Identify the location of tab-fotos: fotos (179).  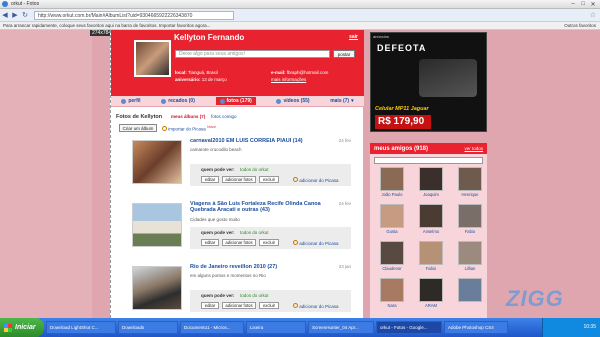
(235, 101).